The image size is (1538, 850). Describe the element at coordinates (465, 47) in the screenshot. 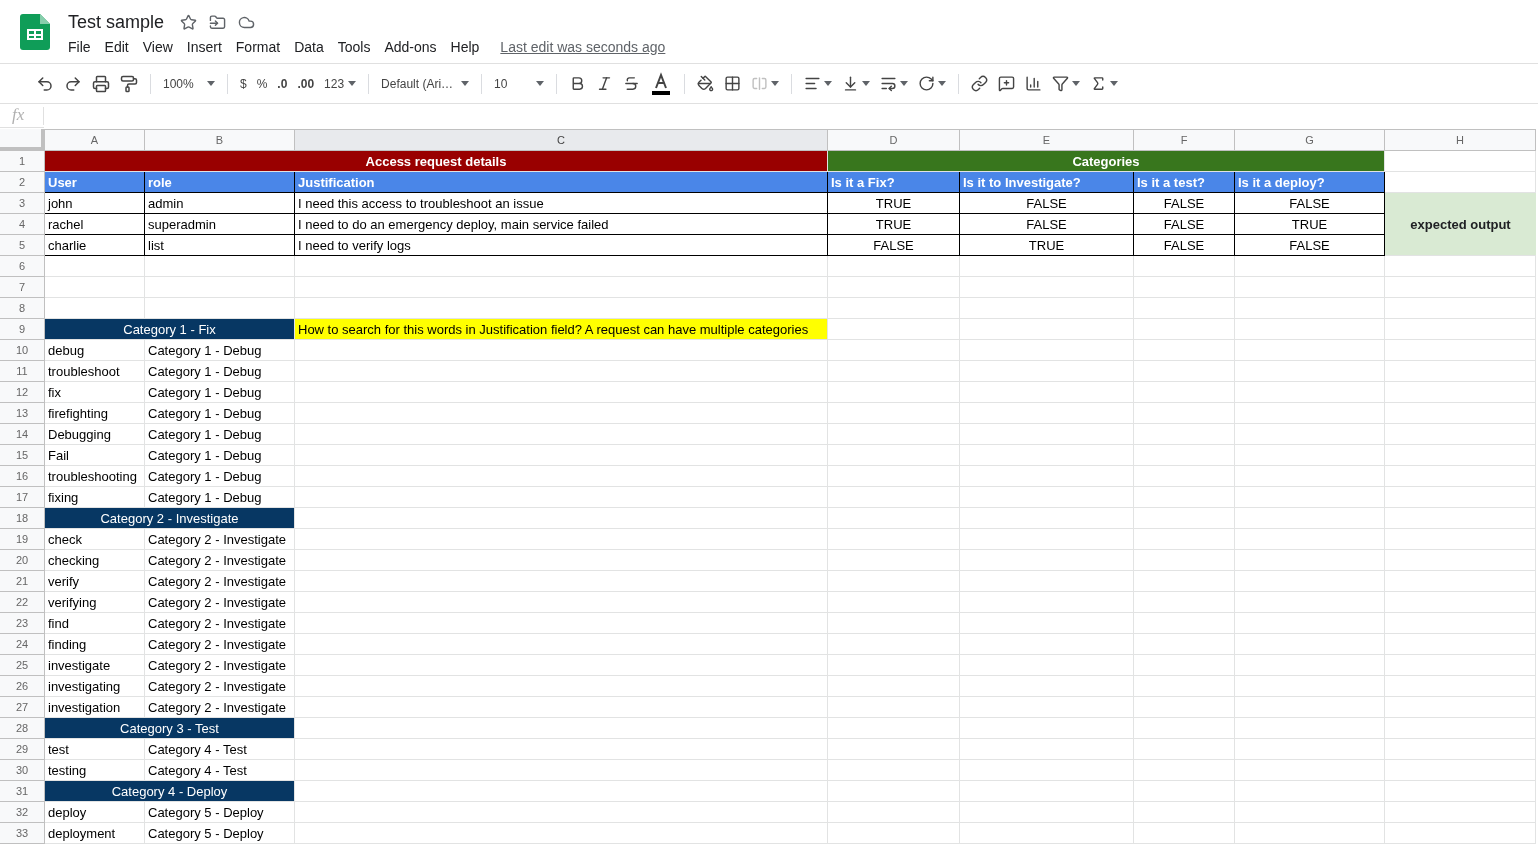

I see `menu-item: Help` at that location.